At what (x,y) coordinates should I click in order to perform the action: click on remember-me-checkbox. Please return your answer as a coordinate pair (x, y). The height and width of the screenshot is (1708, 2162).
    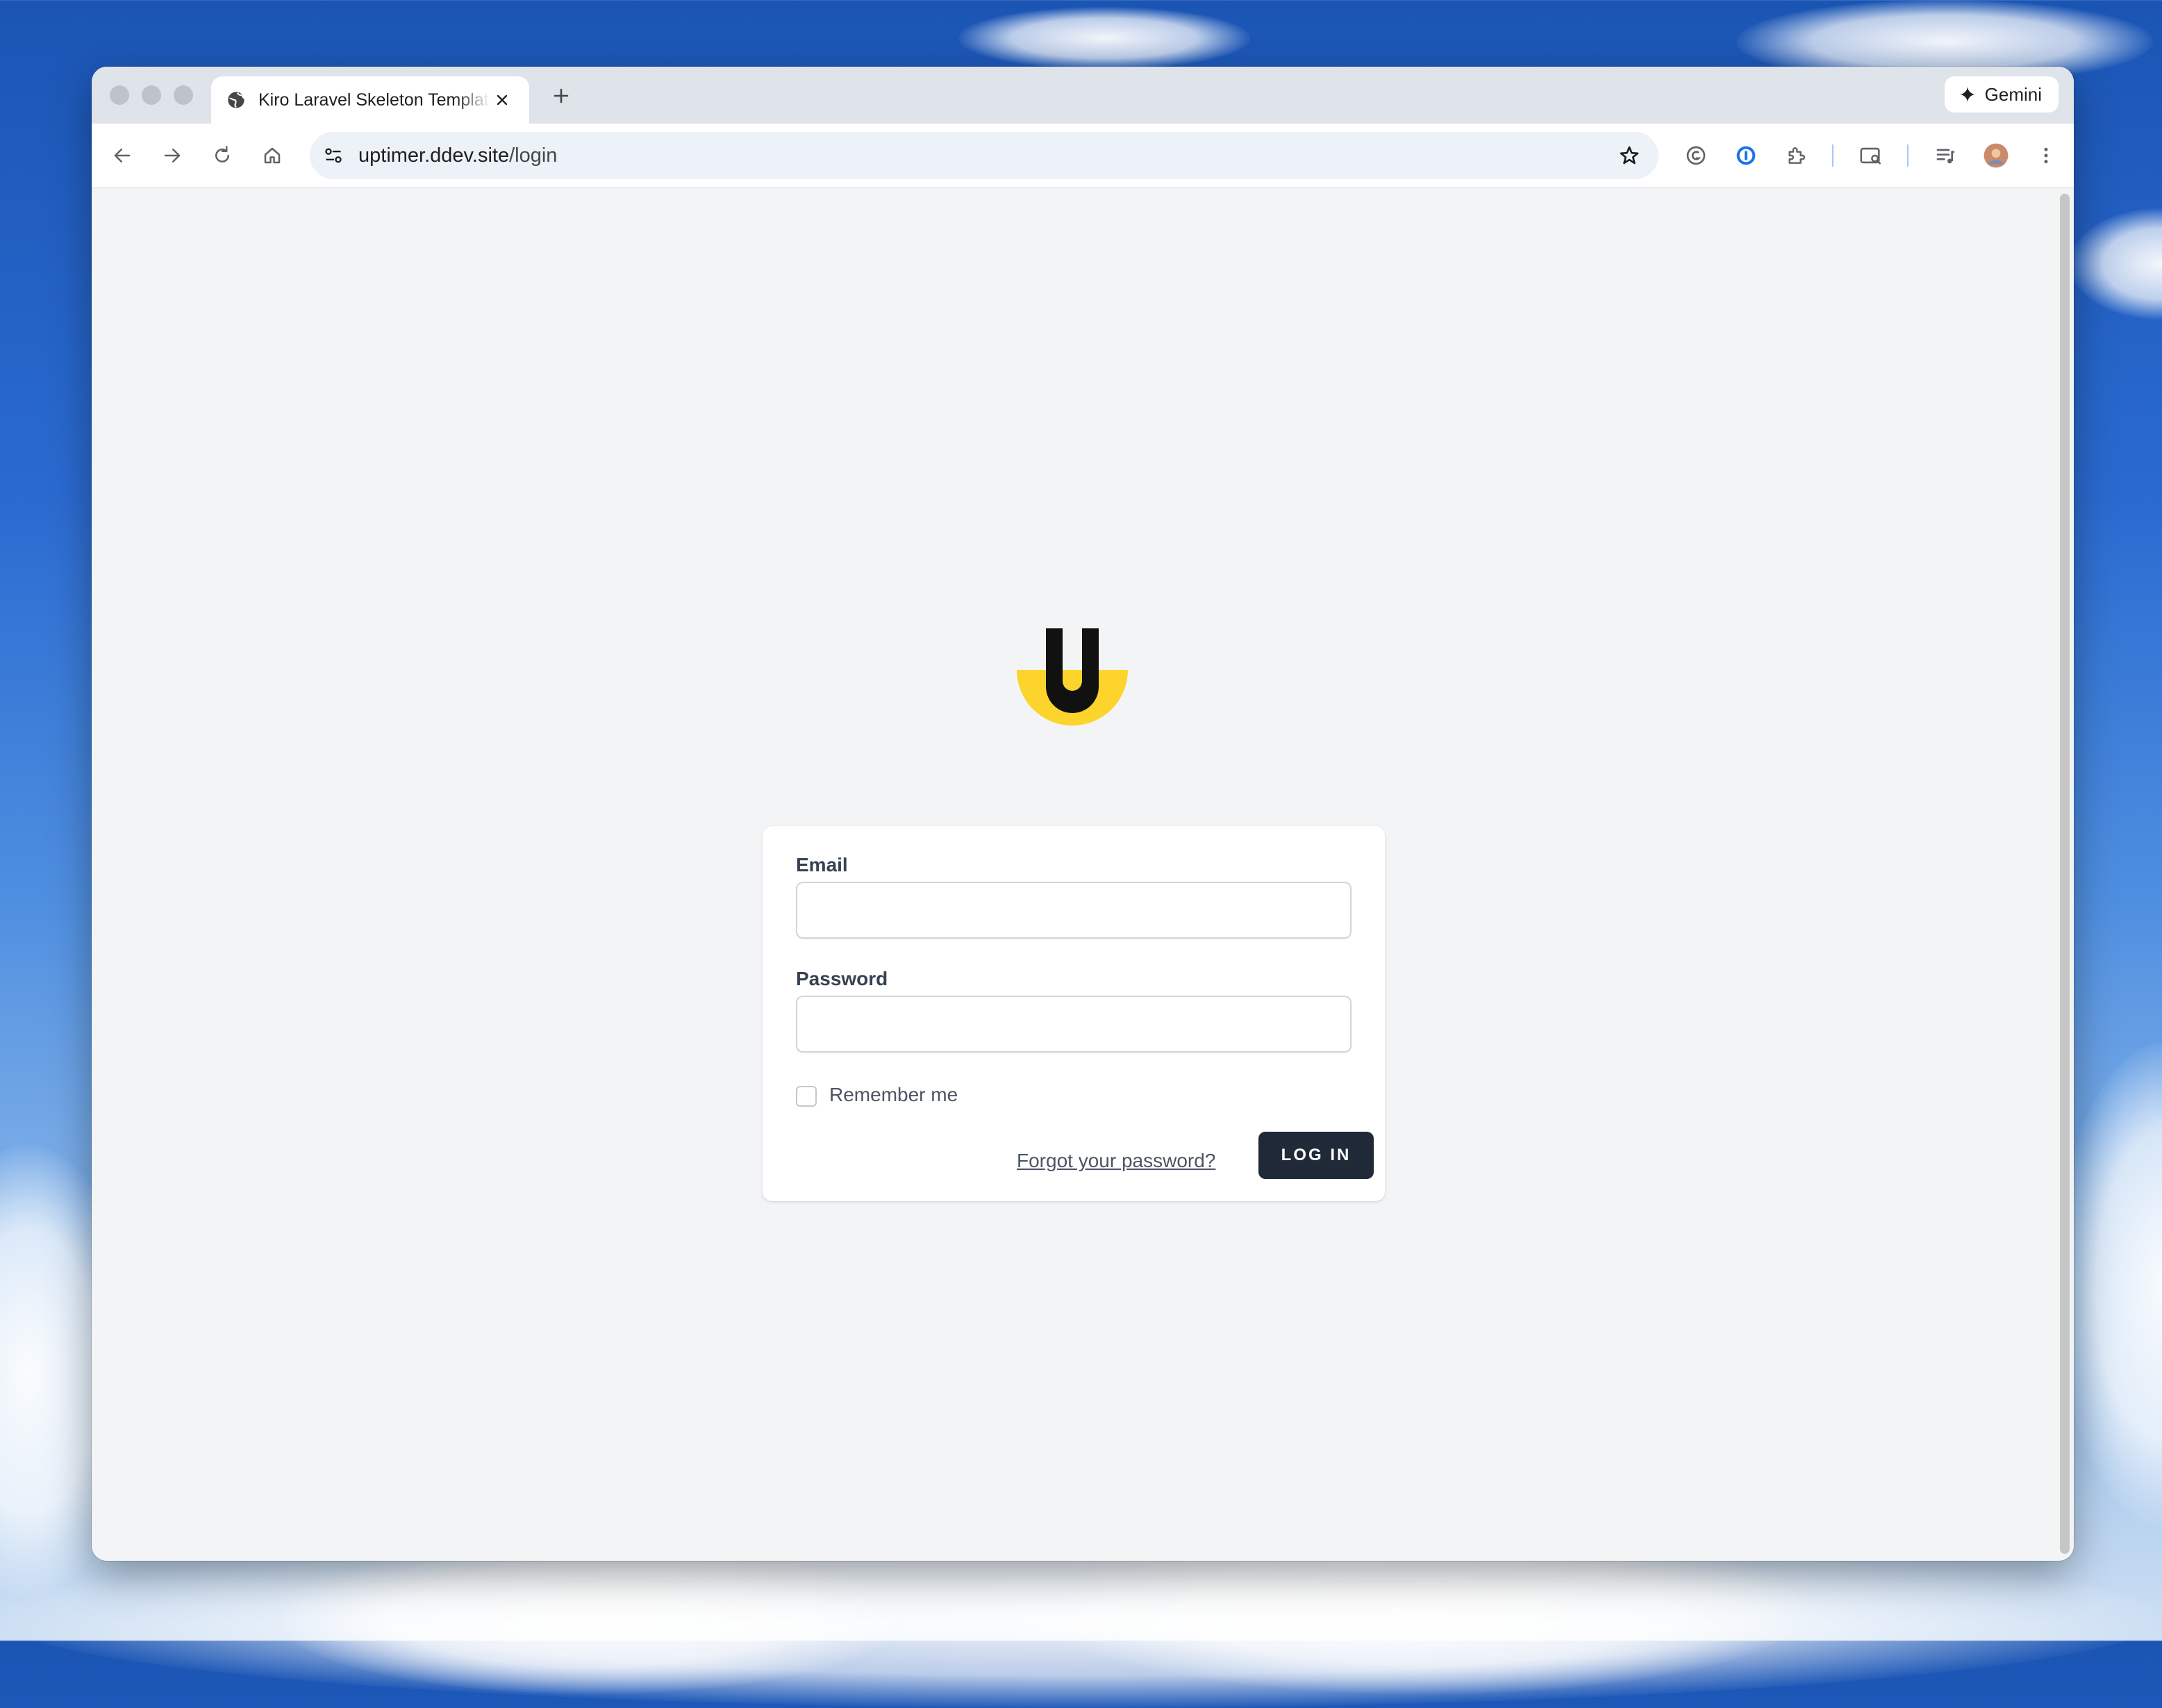
    Looking at the image, I should click on (806, 1096).